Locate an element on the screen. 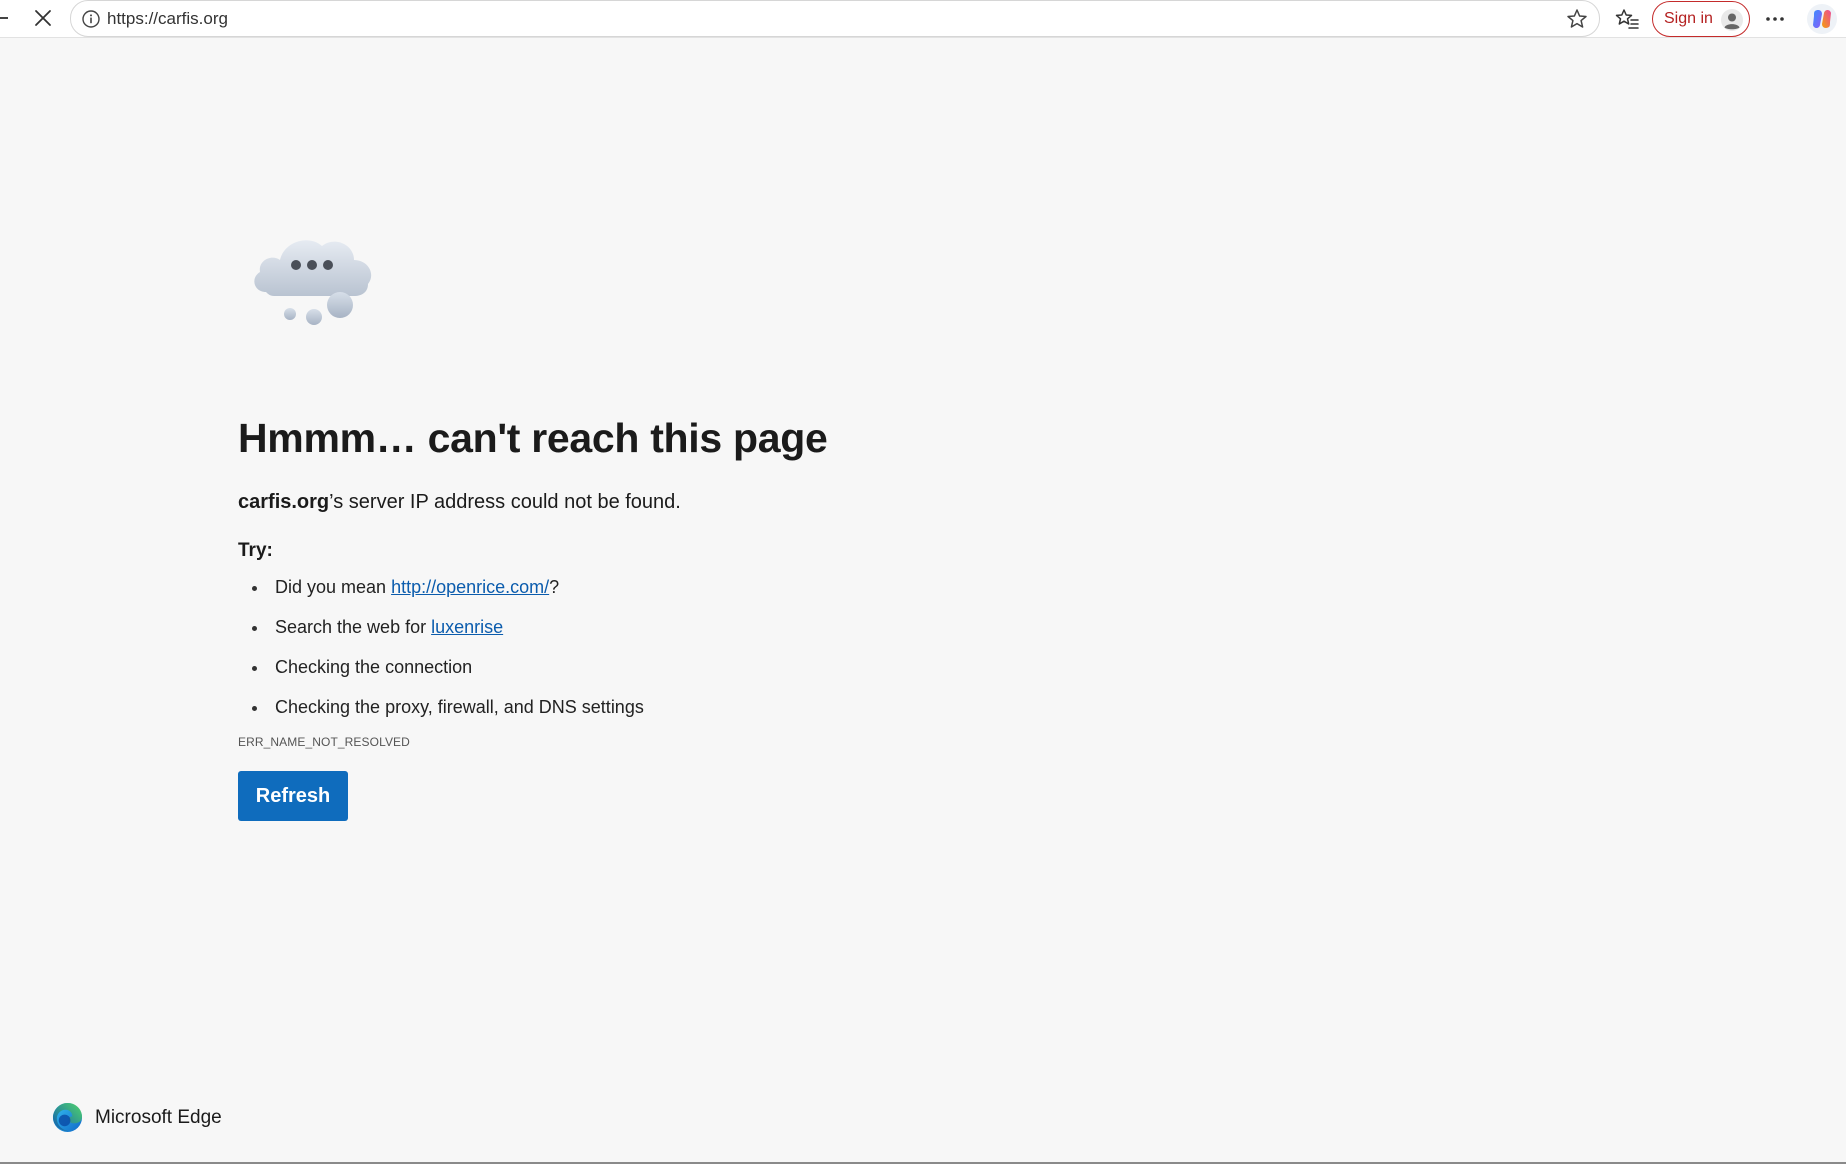  suggested-url-link: http://openrice.com/ is located at coordinates (470, 587).